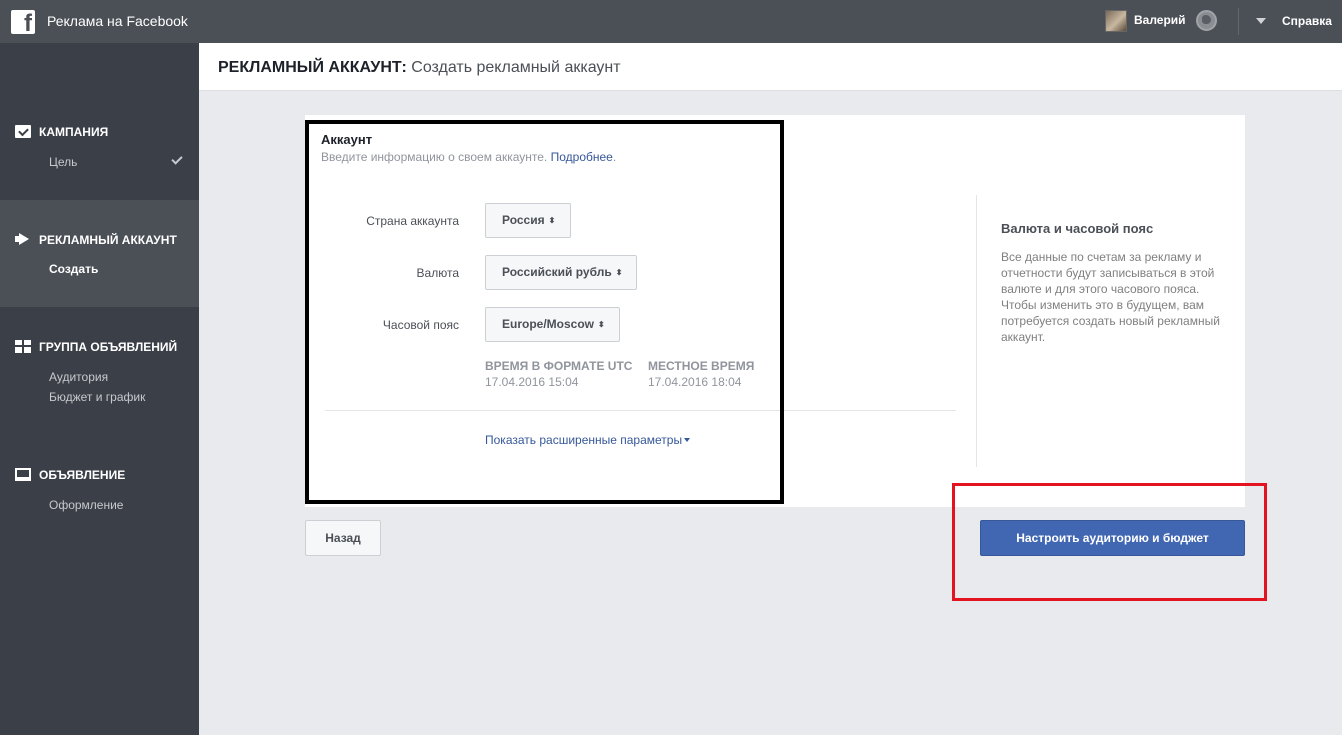 This screenshot has width=1342, height=735. I want to click on sidebar-item-create: Создать, so click(73, 269).